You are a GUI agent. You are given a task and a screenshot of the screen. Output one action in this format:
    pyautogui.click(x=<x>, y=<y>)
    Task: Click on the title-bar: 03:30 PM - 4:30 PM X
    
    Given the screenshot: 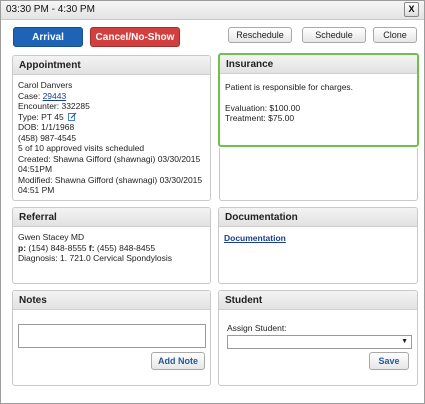 What is the action you would take?
    pyautogui.click(x=212, y=10)
    